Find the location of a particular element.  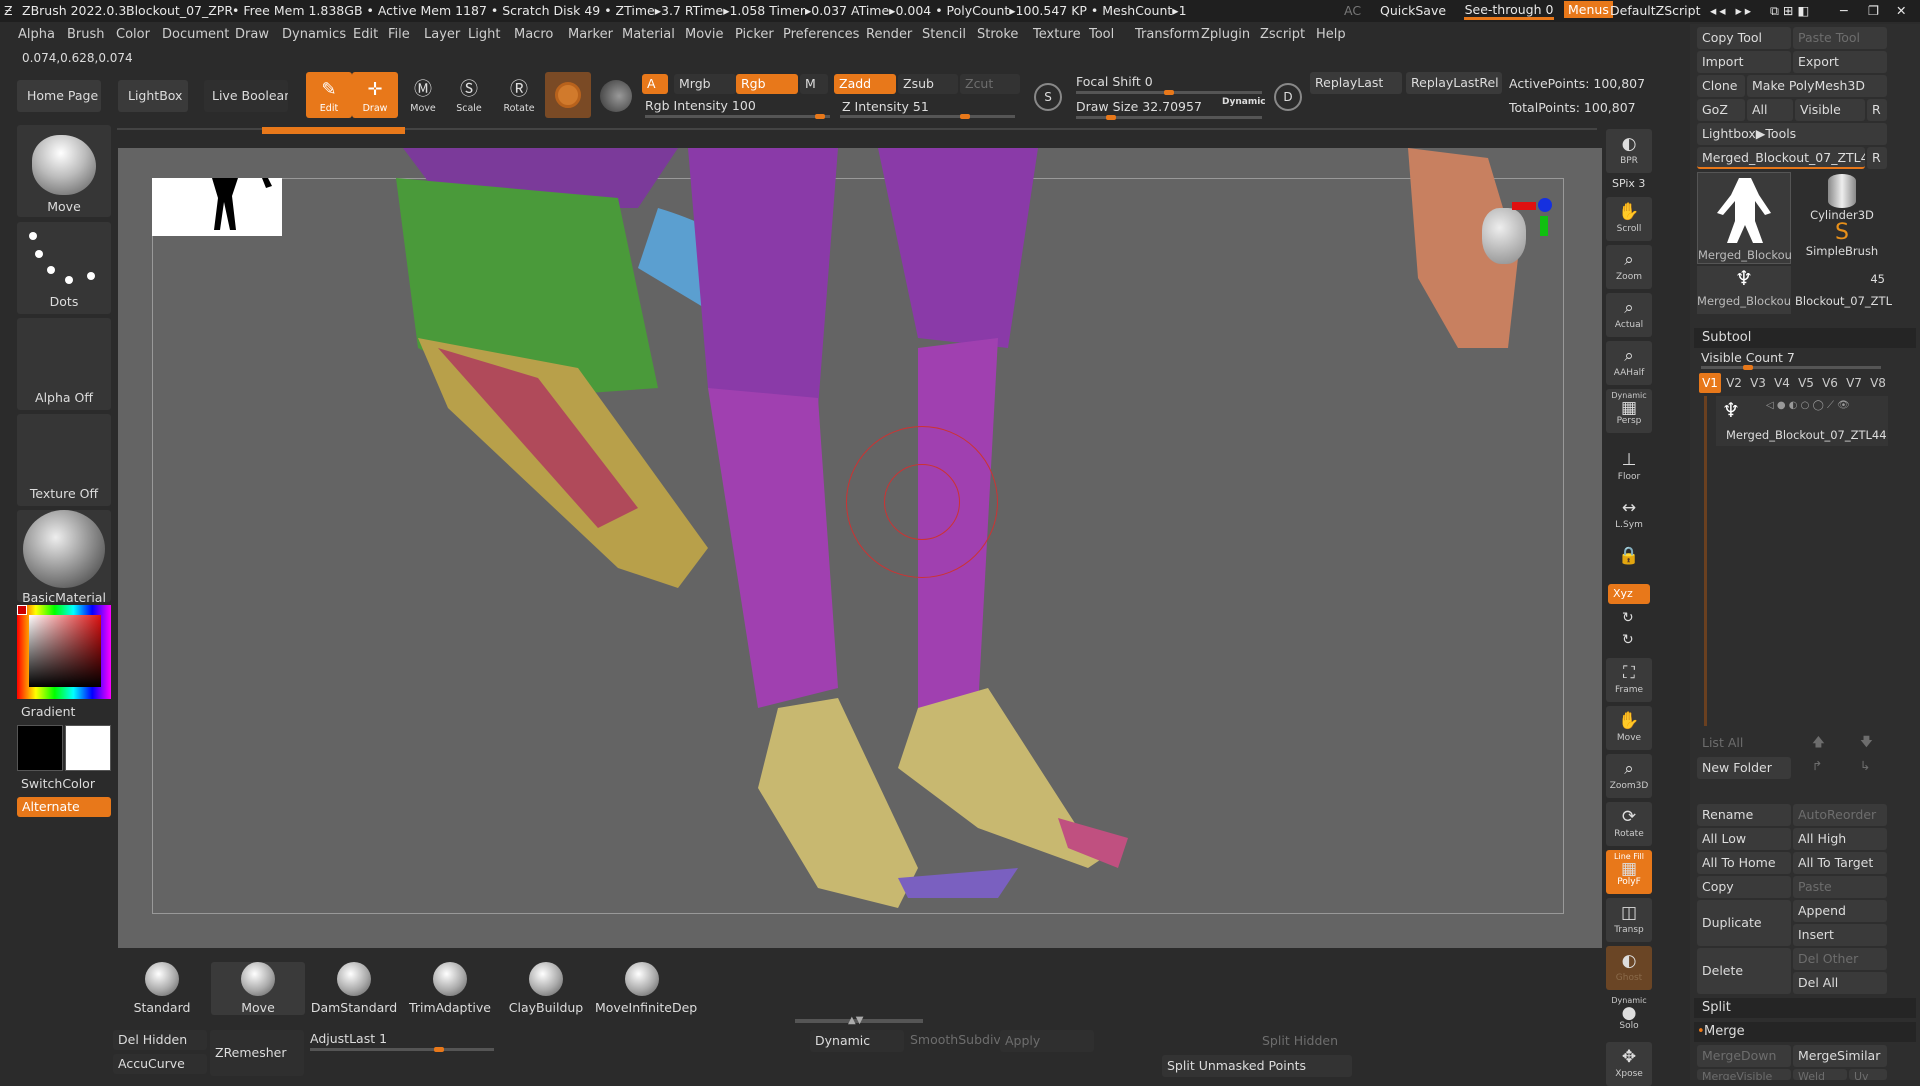

scale-mode-button: Ⓢ Scale is located at coordinates (469, 95).